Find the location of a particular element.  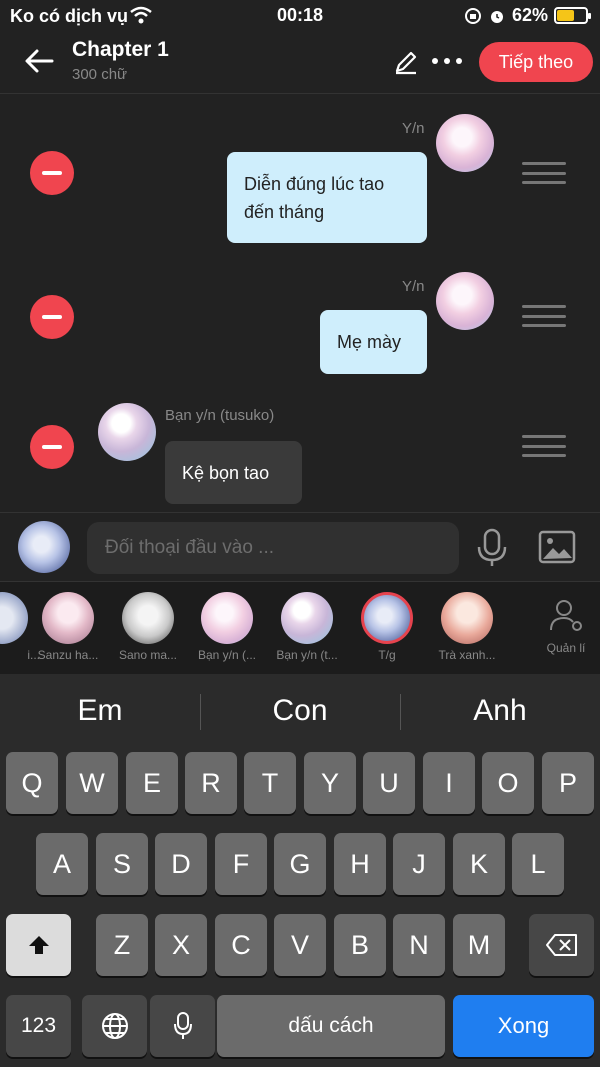

numbers-key: 123 is located at coordinates (38, 1026).